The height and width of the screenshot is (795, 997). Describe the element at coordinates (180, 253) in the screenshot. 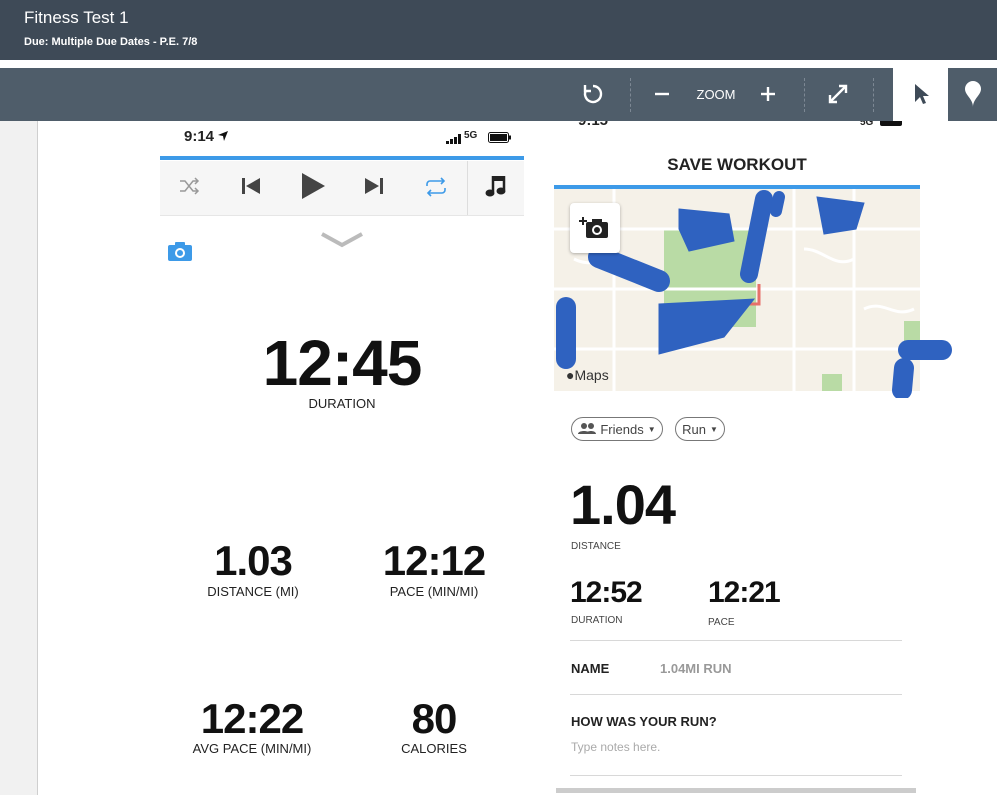

I see `camera-icon` at that location.